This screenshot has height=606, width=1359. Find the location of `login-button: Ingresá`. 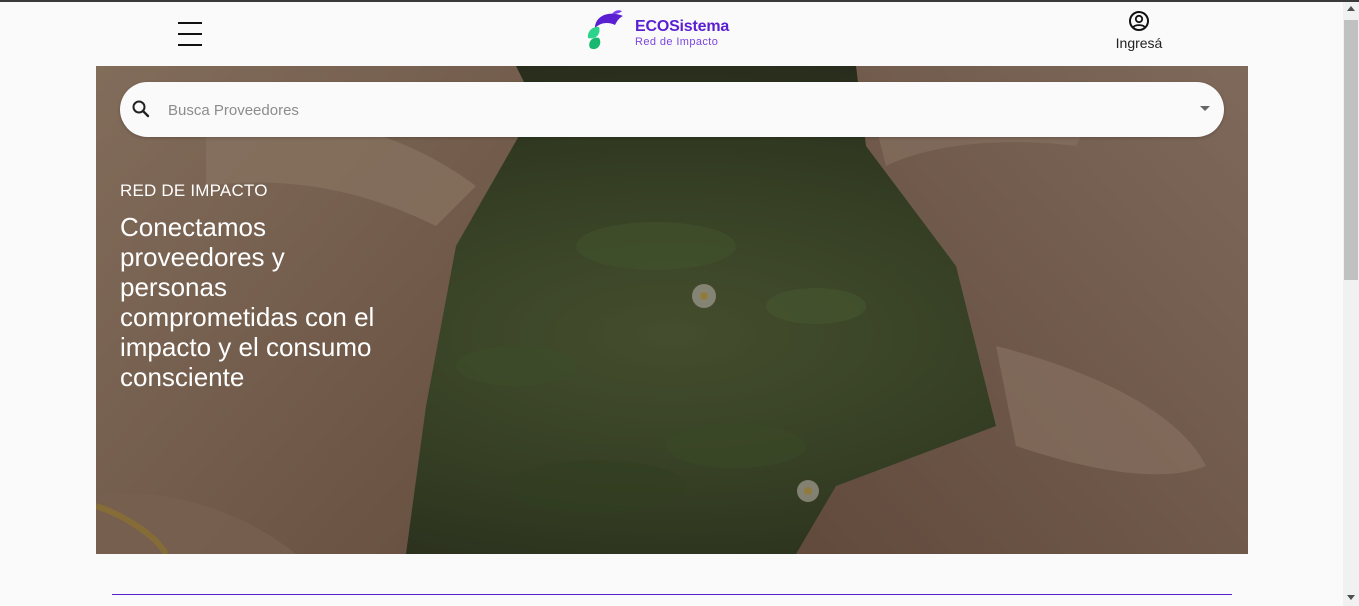

login-button: Ingresá is located at coordinates (1139, 33).